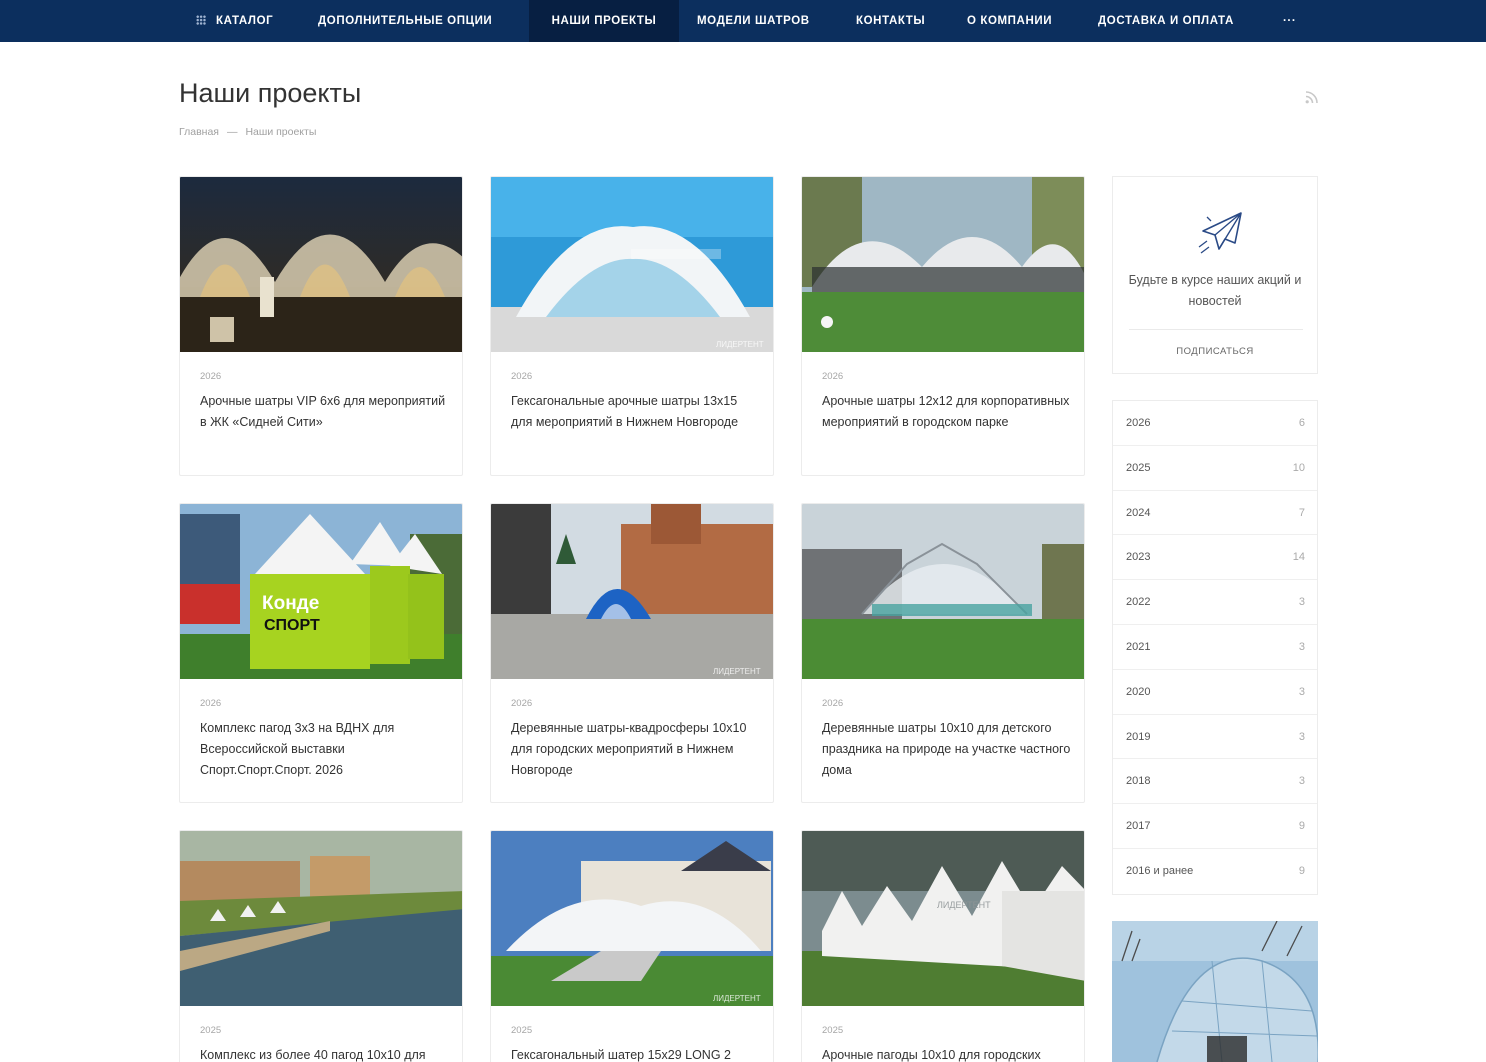  What do you see at coordinates (1289, 21) in the screenshot?
I see `nav-more-button: ···` at bounding box center [1289, 21].